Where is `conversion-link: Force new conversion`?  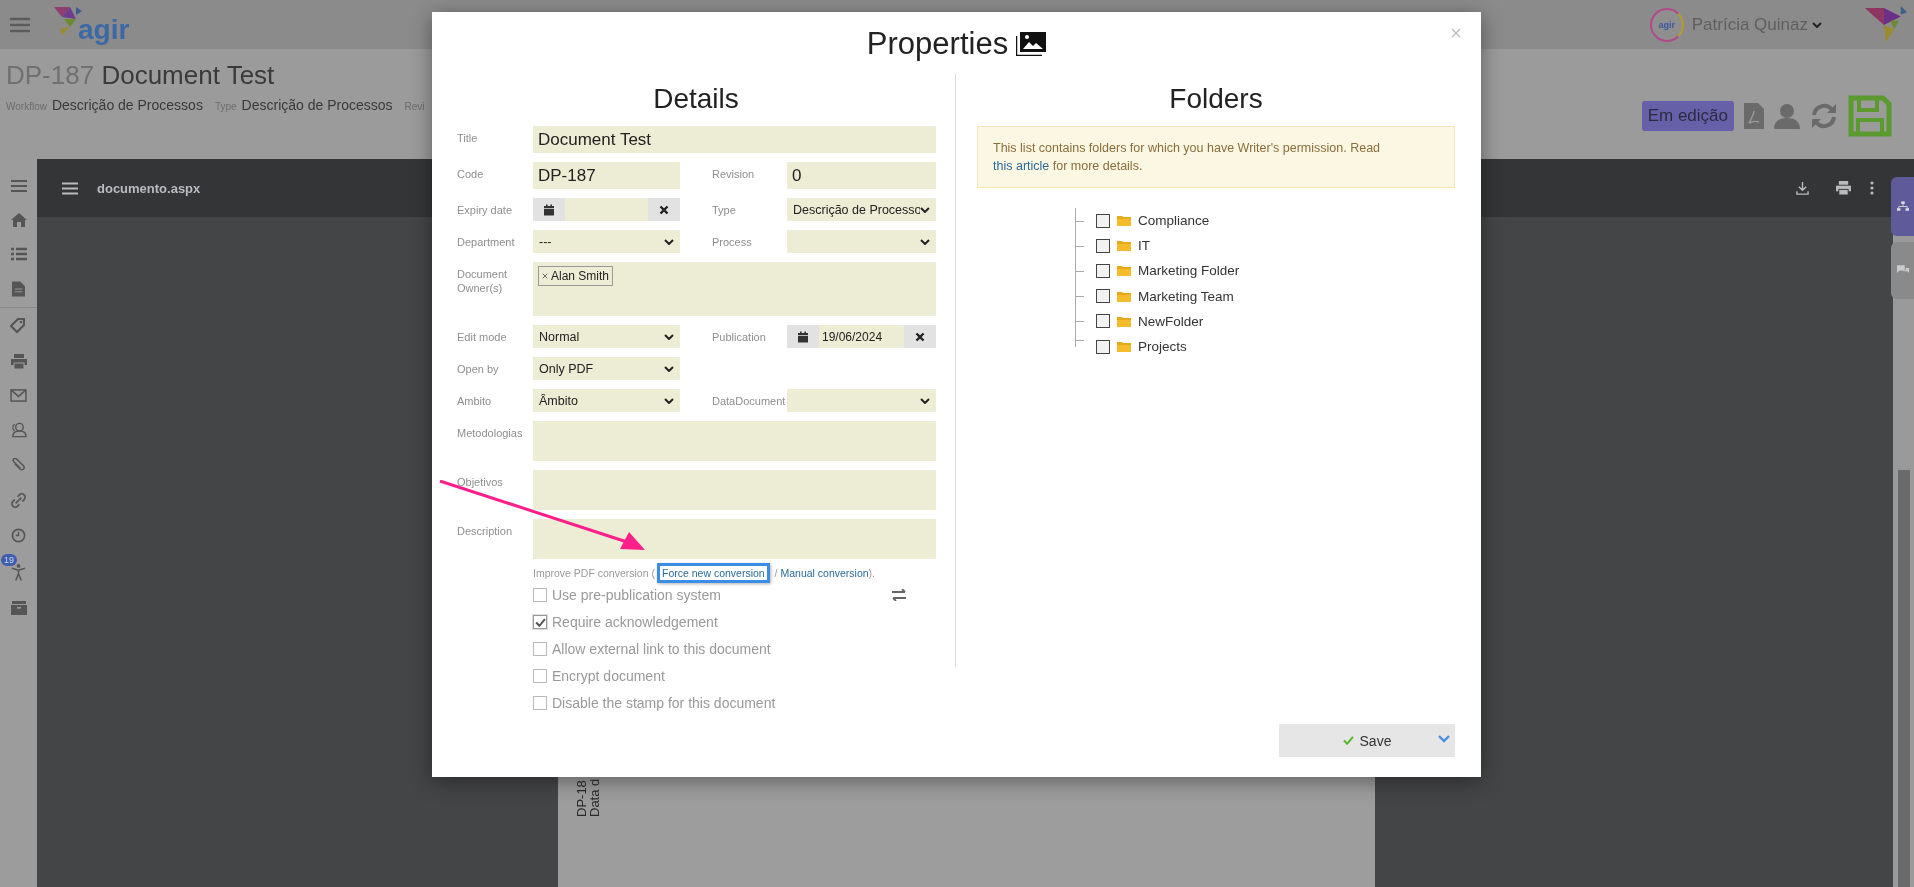 conversion-link: Force new conversion is located at coordinates (713, 573).